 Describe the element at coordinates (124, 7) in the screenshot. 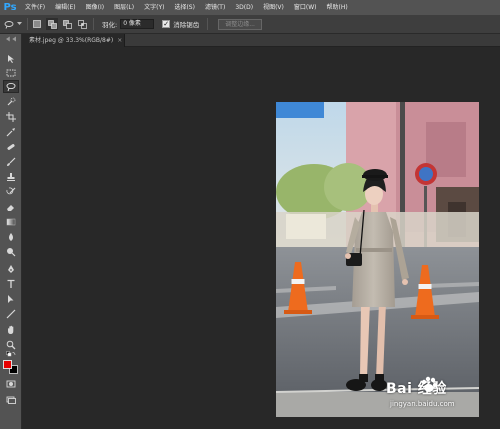

I see `menu-layer: 图层(L)` at that location.